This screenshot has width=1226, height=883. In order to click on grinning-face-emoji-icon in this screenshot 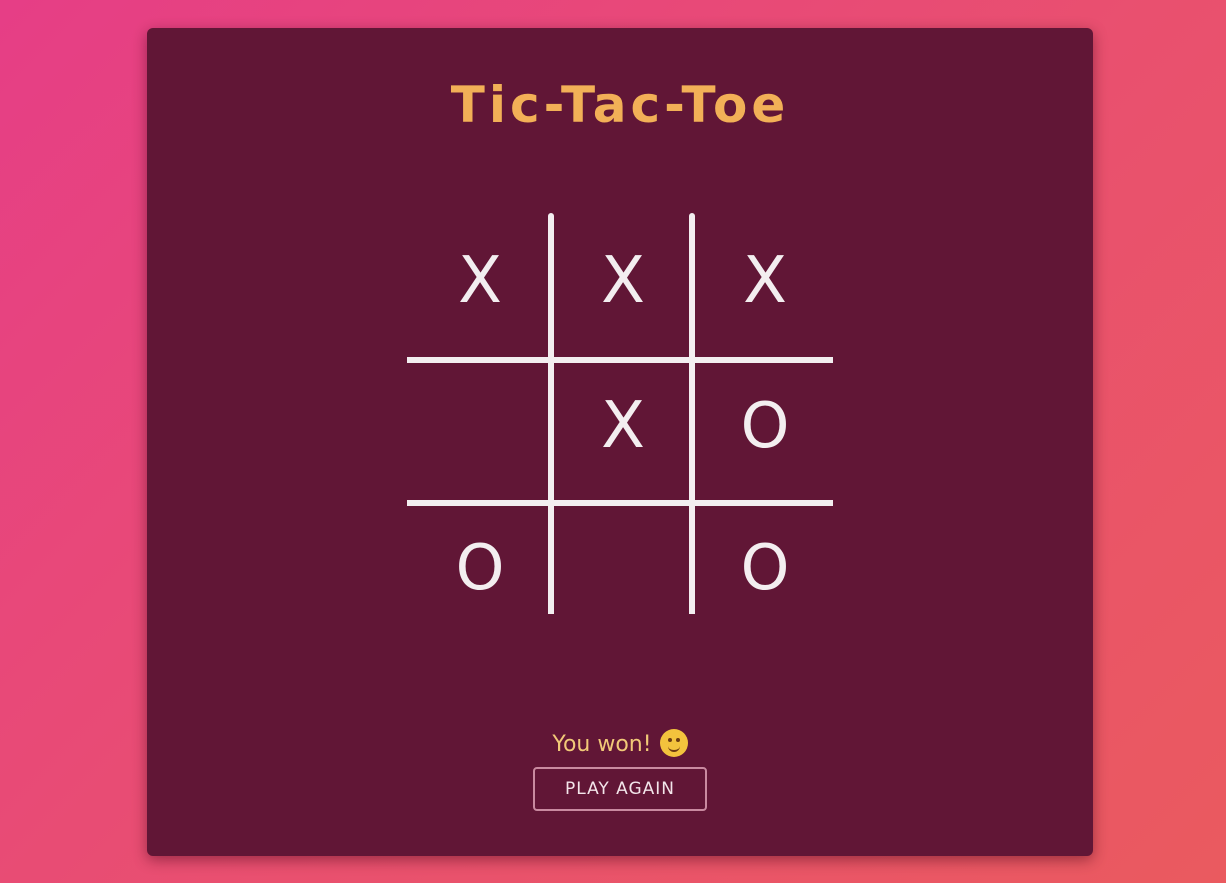, I will do `click(673, 743)`.